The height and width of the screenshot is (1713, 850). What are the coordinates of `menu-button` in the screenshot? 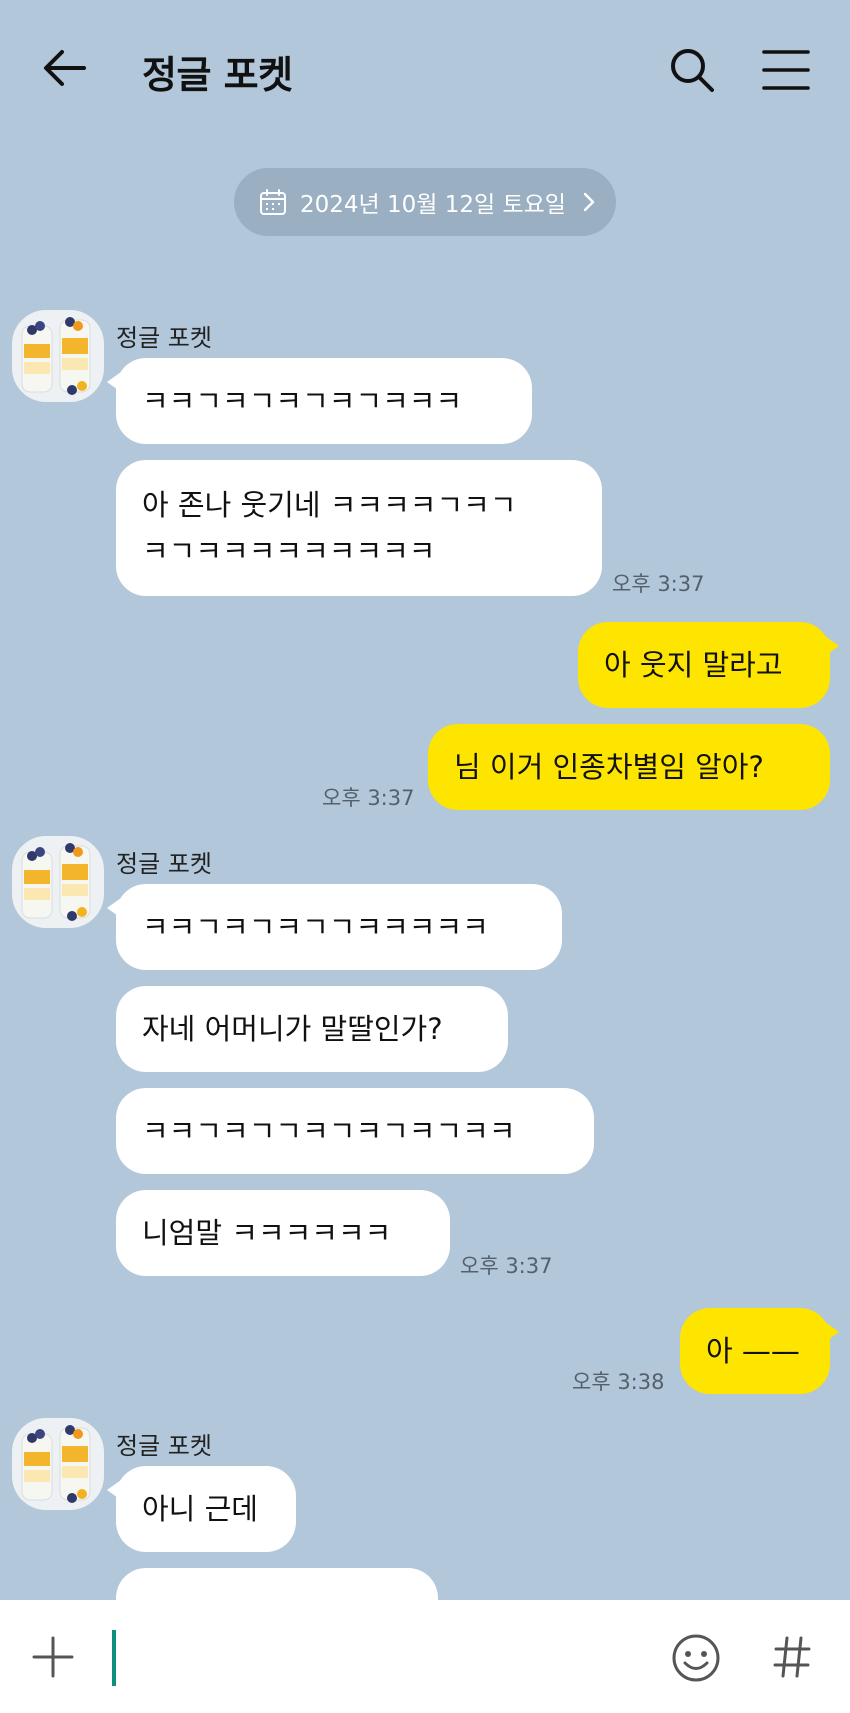 It's located at (786, 70).